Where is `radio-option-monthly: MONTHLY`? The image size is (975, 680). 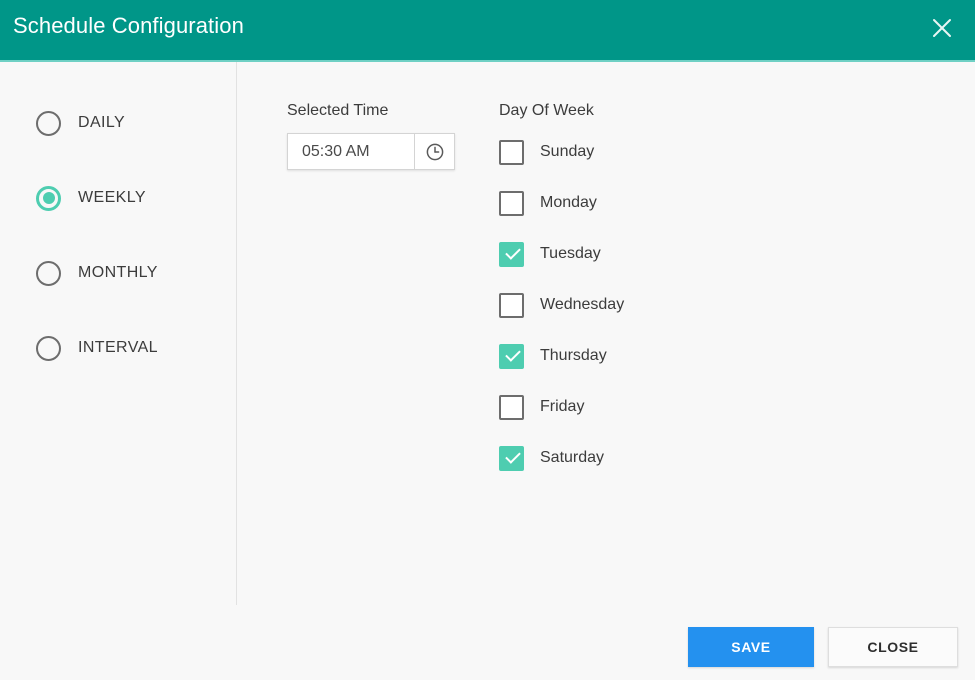 radio-option-monthly: MONTHLY is located at coordinates (131, 273).